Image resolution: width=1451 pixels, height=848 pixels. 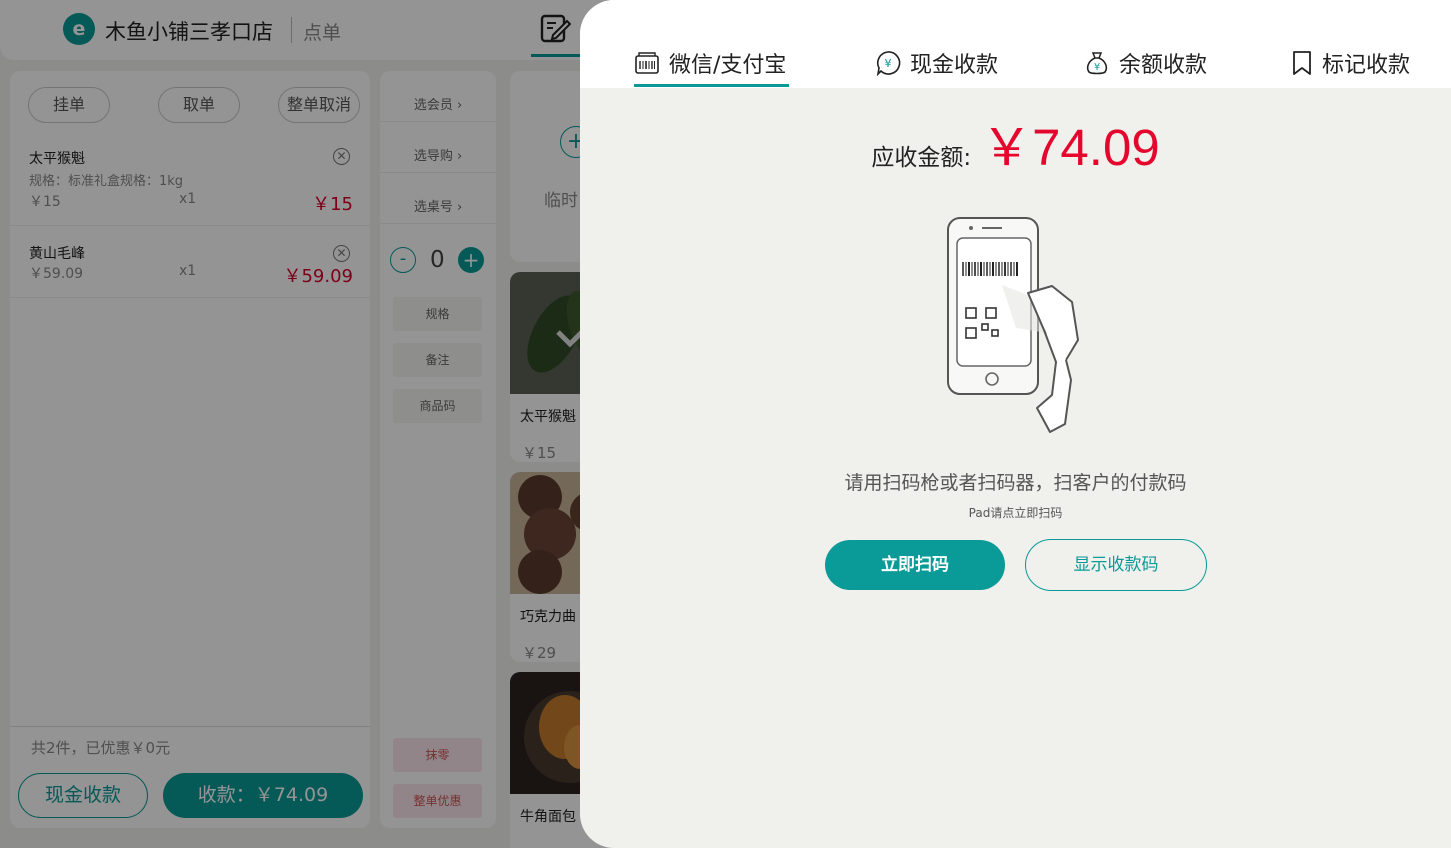 What do you see at coordinates (1366, 65) in the screenshot?
I see `tab-mark-label: 标记收款` at bounding box center [1366, 65].